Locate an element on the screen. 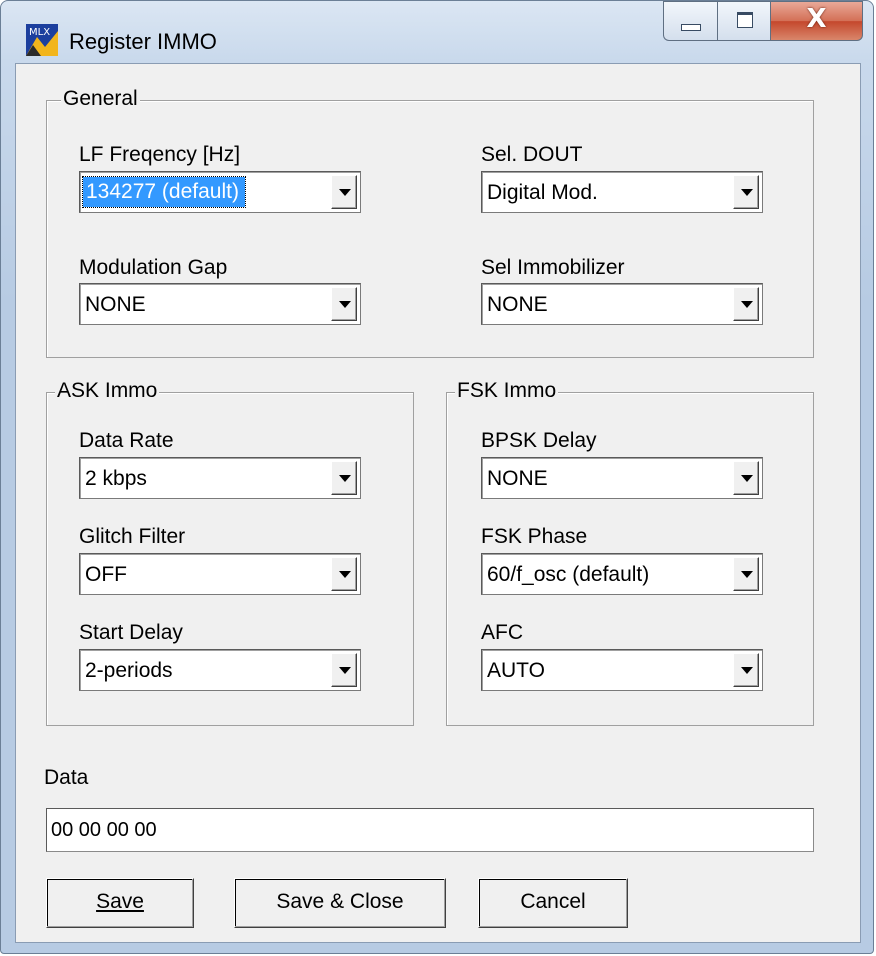 The width and height of the screenshot is (876, 956). afc-select: AUTO is located at coordinates (622, 670).